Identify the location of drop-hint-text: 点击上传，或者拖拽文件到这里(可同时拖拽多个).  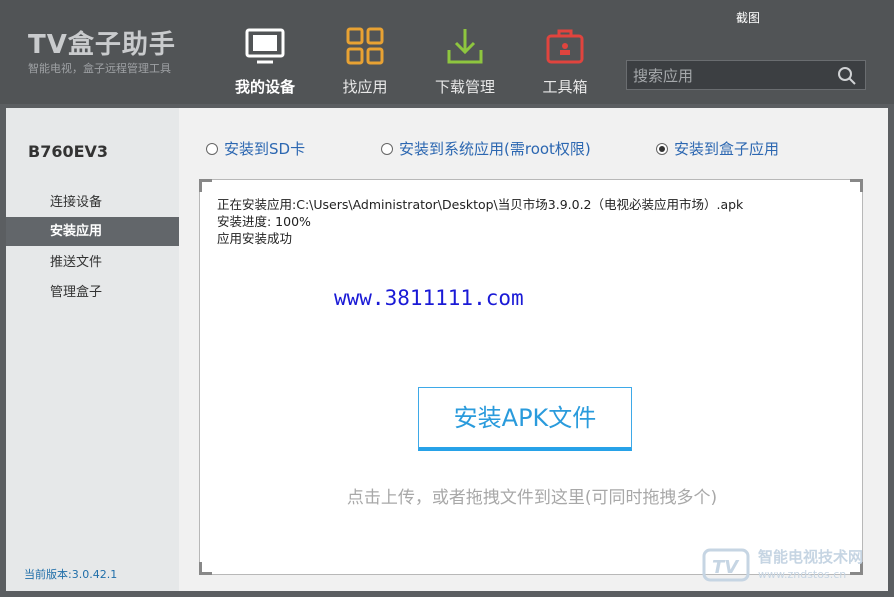
(532, 498).